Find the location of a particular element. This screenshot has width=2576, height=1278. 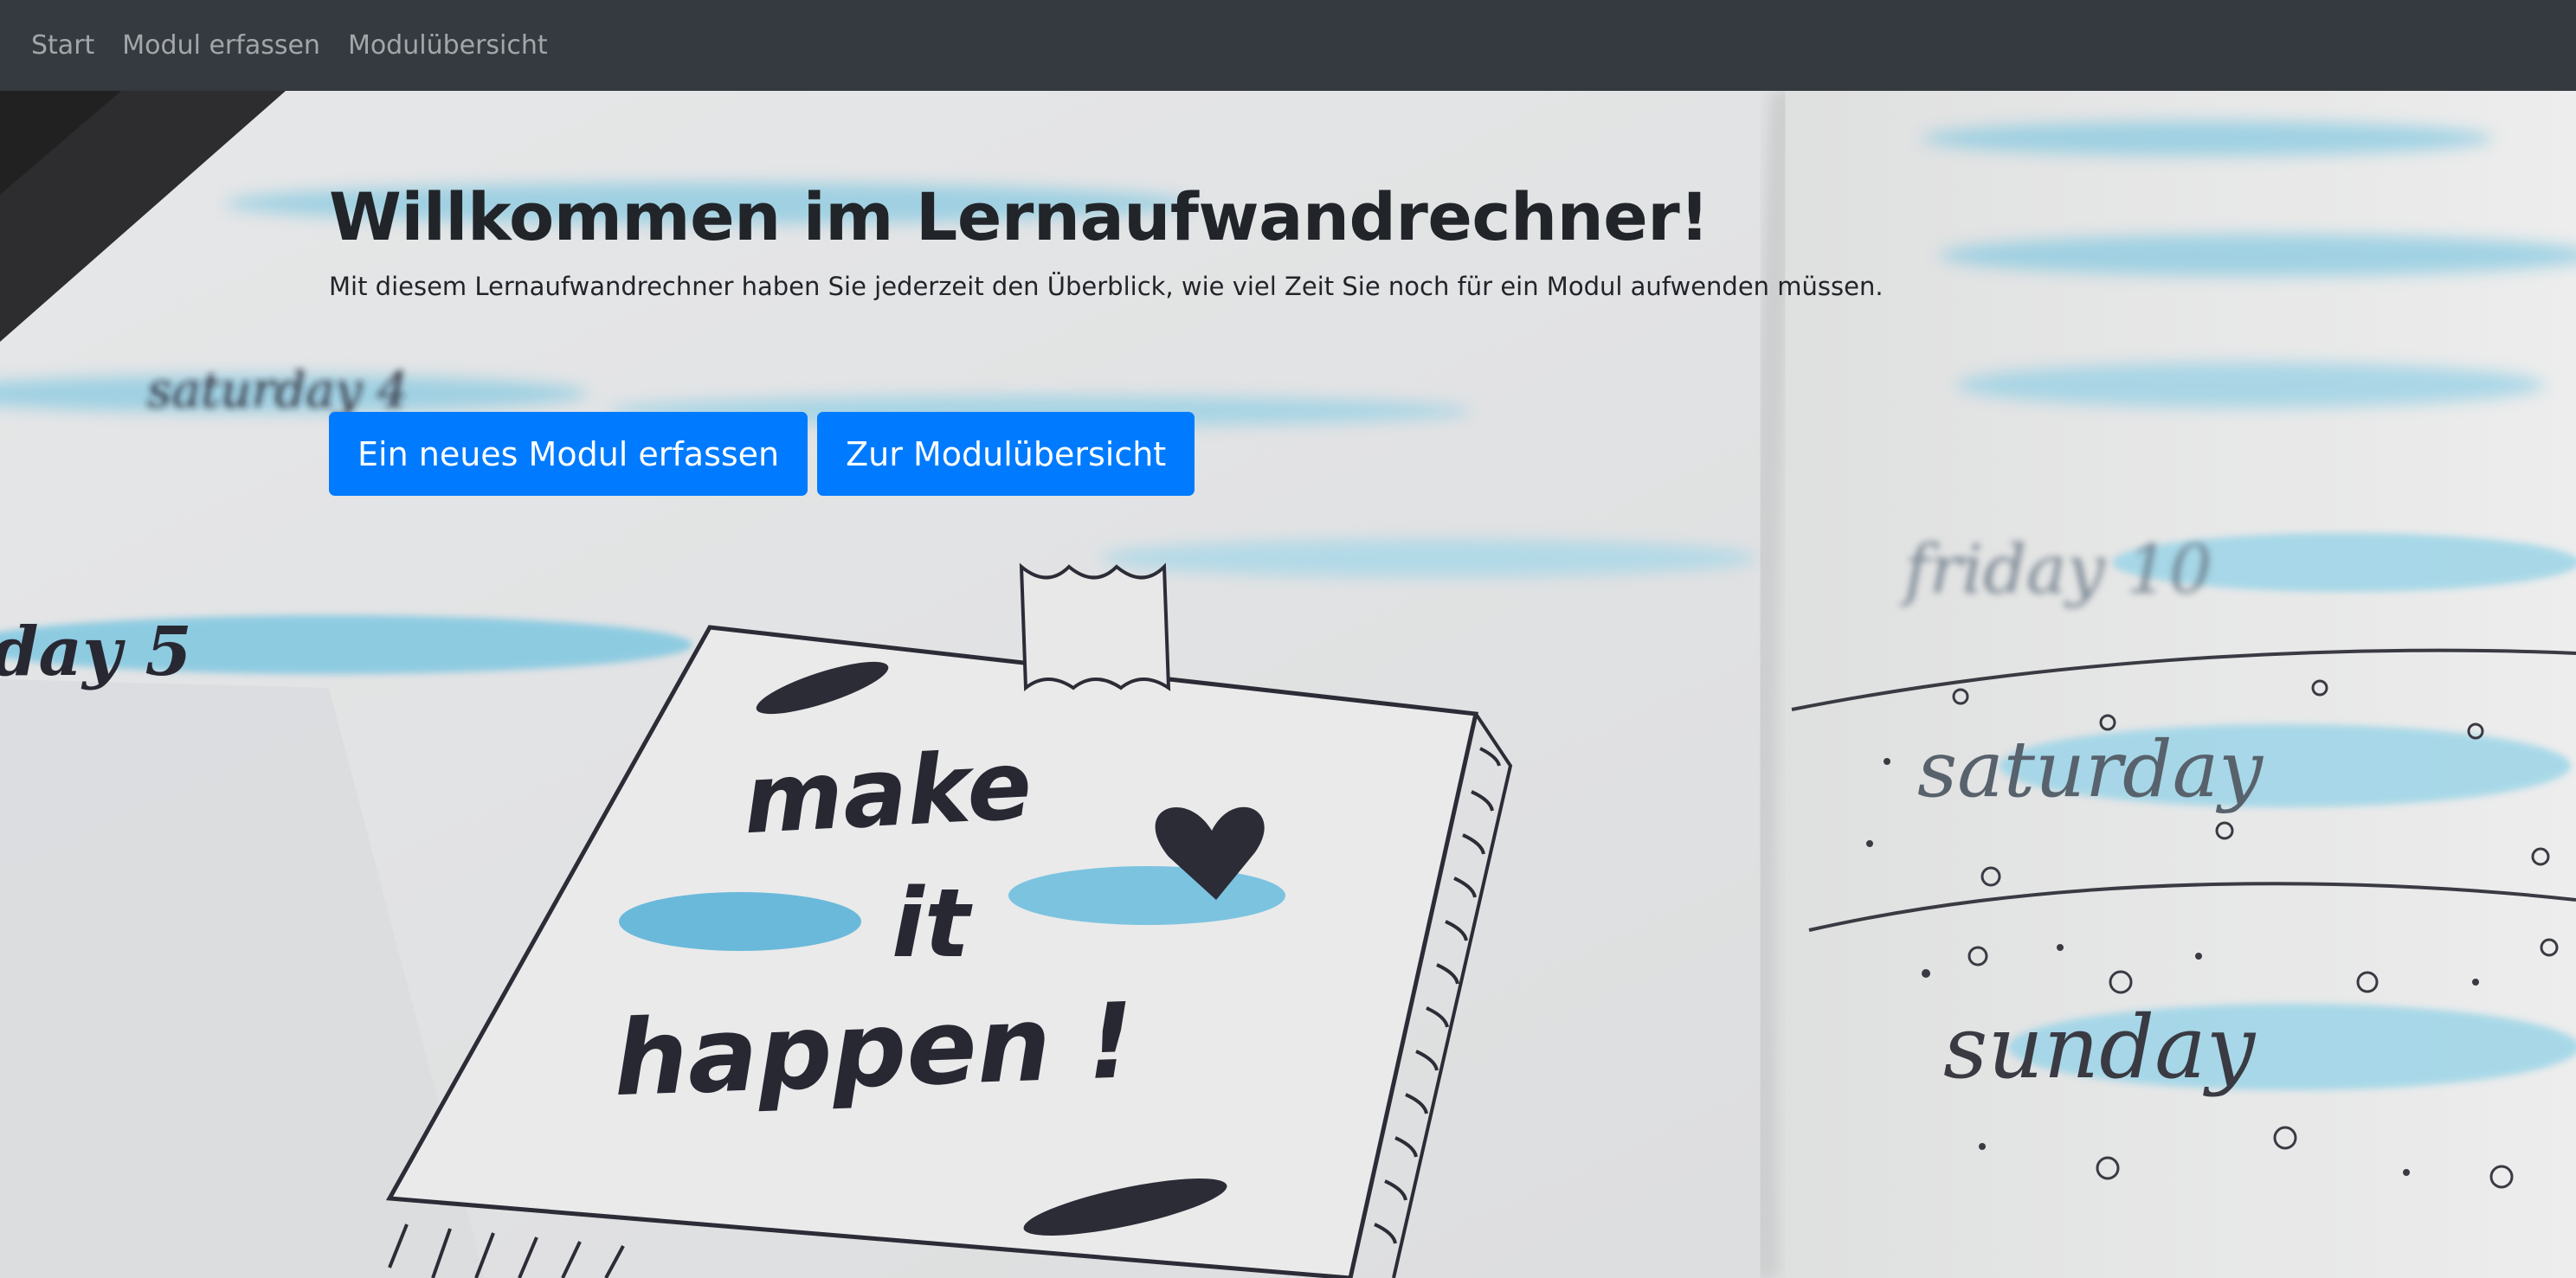

nav-link-moduluebersicht: Modulübersicht is located at coordinates (448, 45).